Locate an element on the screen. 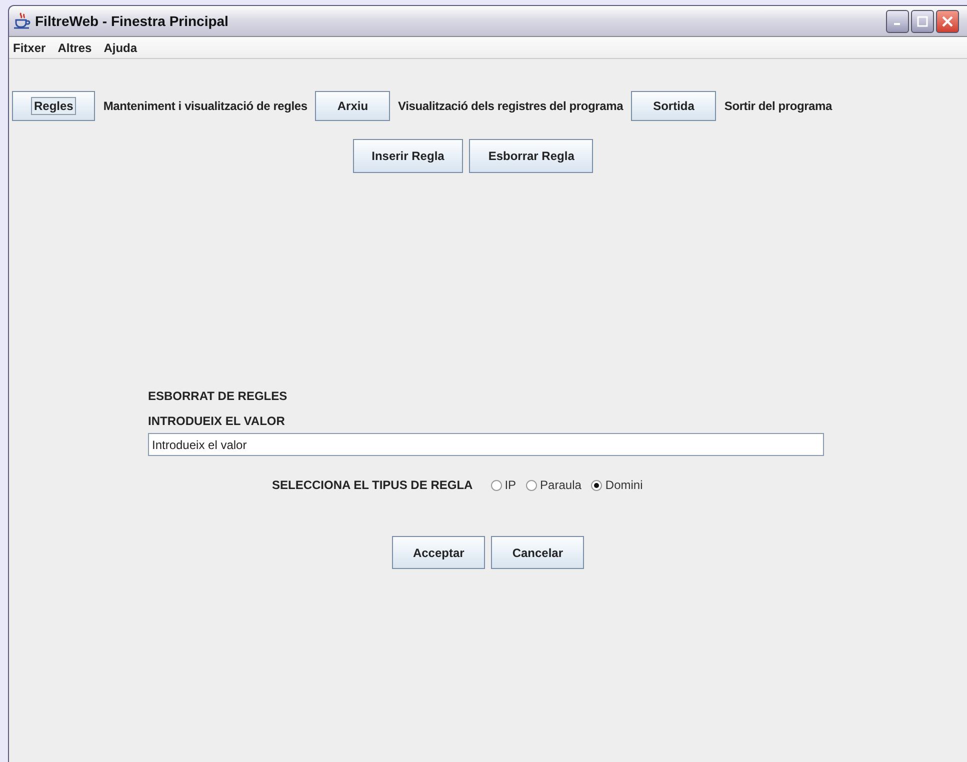 The height and width of the screenshot is (762, 967). rule-type-radio: IP is located at coordinates (503, 485).